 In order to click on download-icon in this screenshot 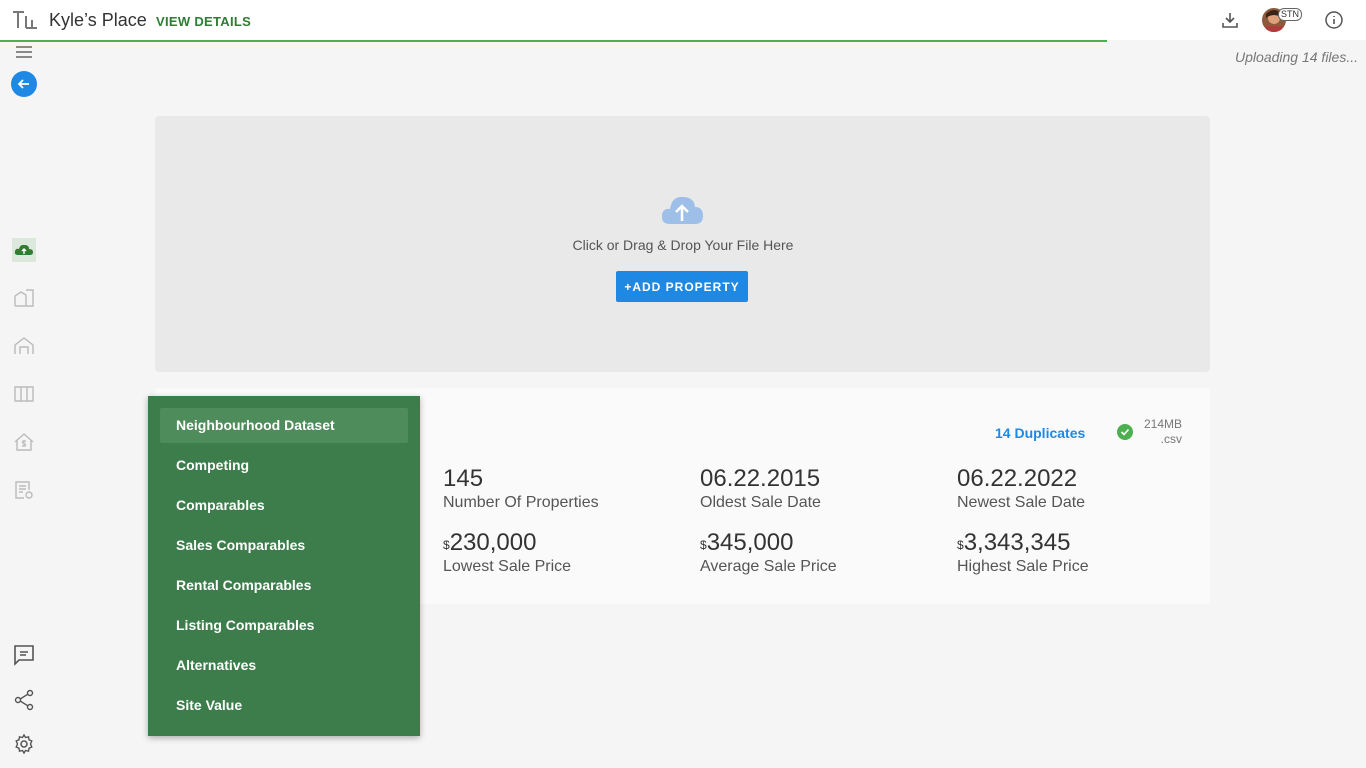, I will do `click(1230, 20)`.